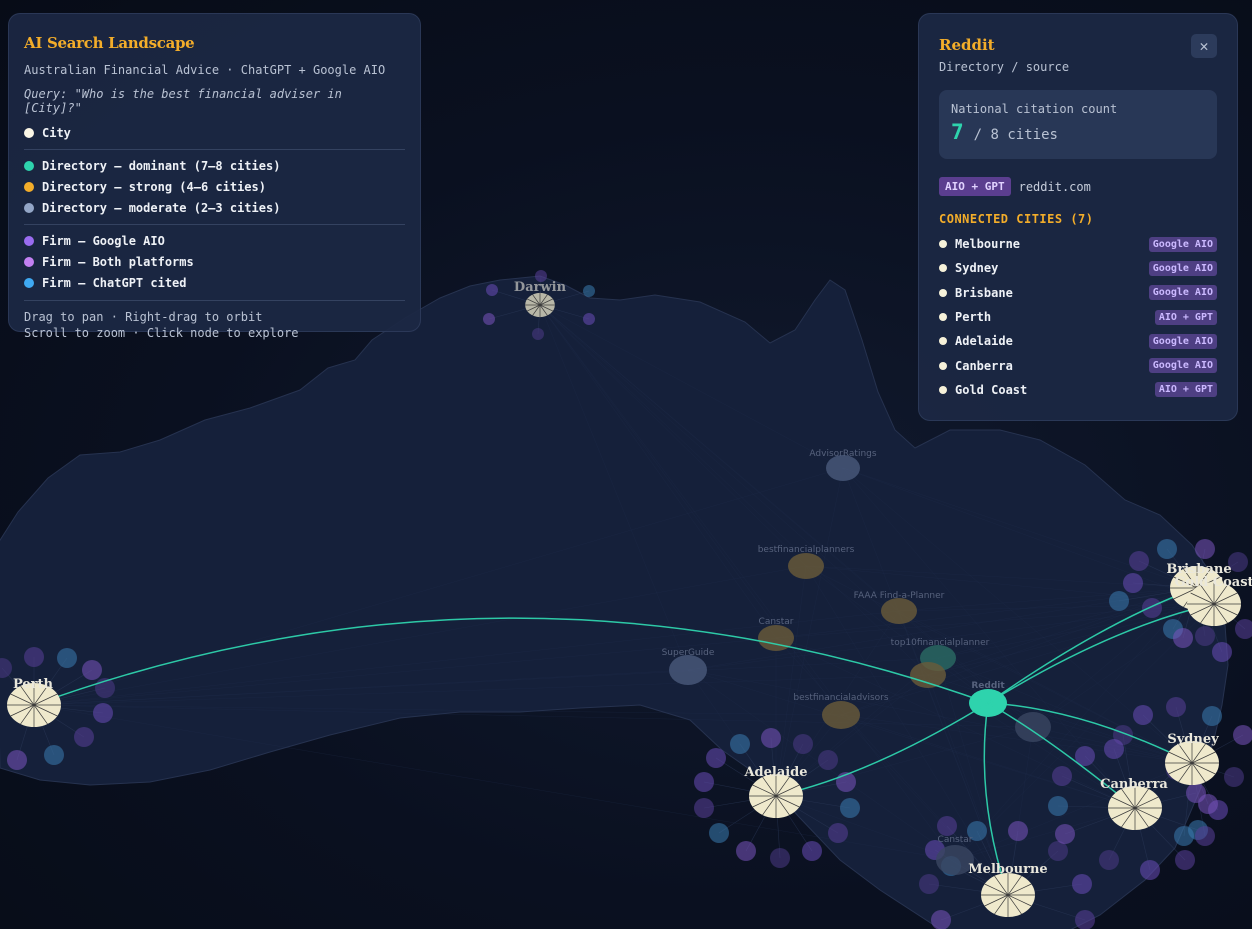  I want to click on legend-item-directory-dominant: Directory — dominant (7–8 cities), so click(214, 165).